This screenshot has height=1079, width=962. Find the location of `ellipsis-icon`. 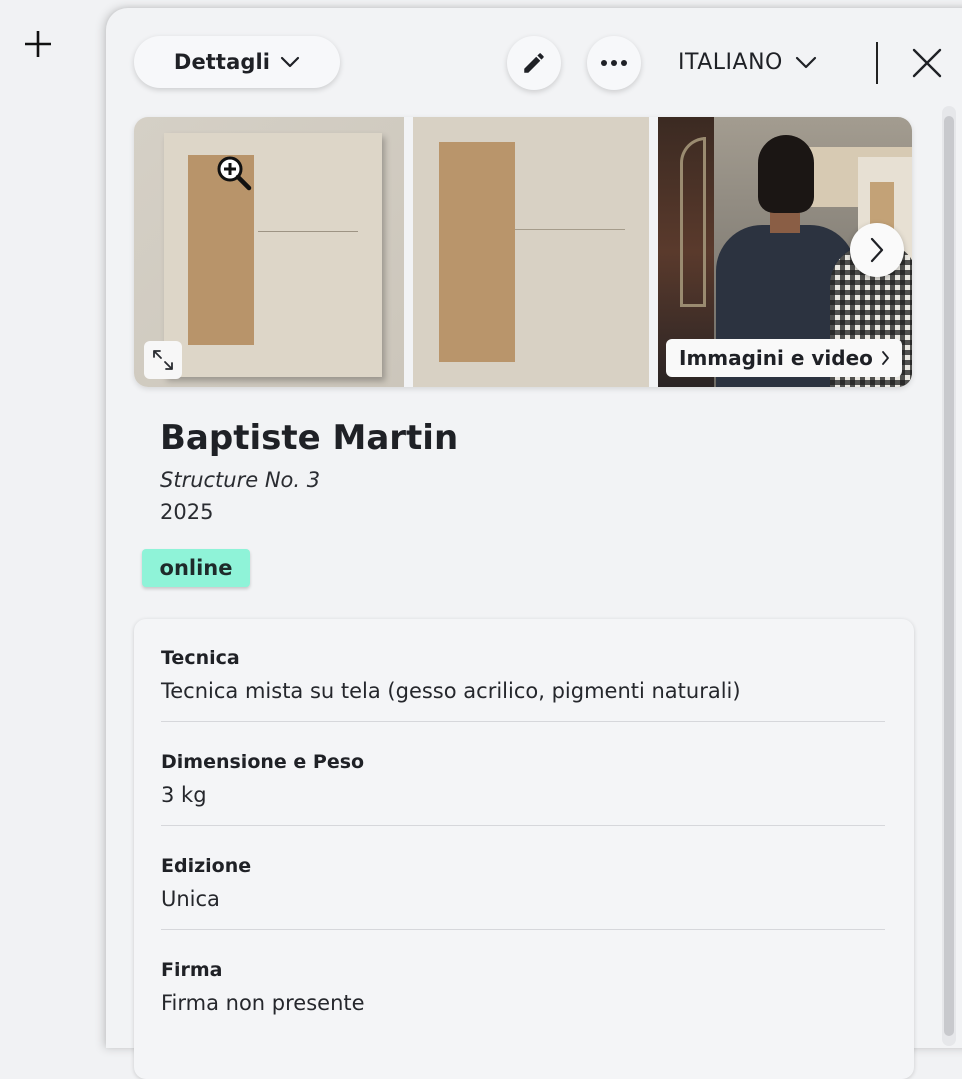

ellipsis-icon is located at coordinates (614, 63).